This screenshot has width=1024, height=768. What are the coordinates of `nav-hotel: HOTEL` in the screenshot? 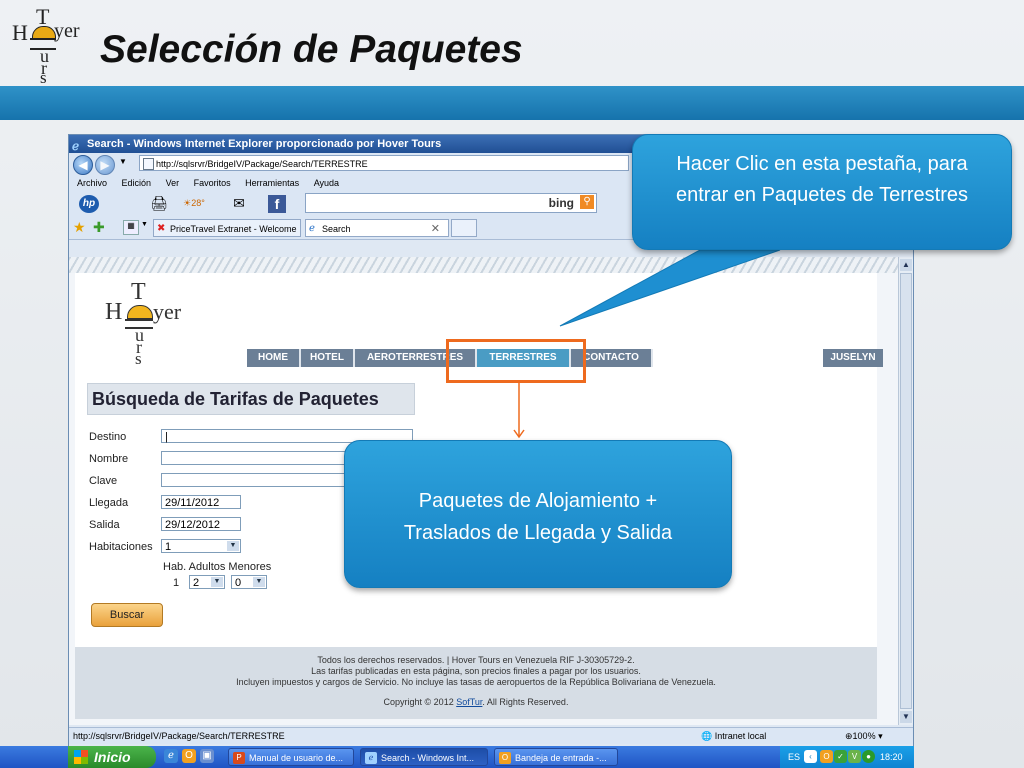 It's located at (328, 358).